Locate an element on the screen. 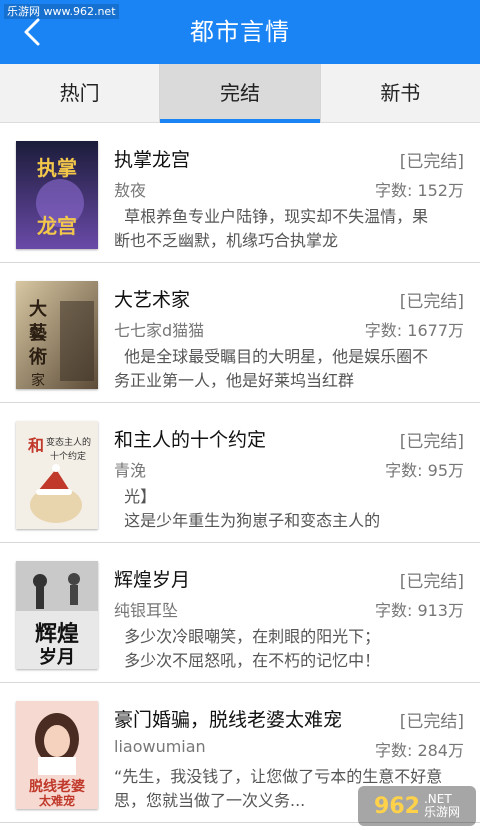 The width and height of the screenshot is (480, 830). tab-new: 新书 is located at coordinates (399, 93).